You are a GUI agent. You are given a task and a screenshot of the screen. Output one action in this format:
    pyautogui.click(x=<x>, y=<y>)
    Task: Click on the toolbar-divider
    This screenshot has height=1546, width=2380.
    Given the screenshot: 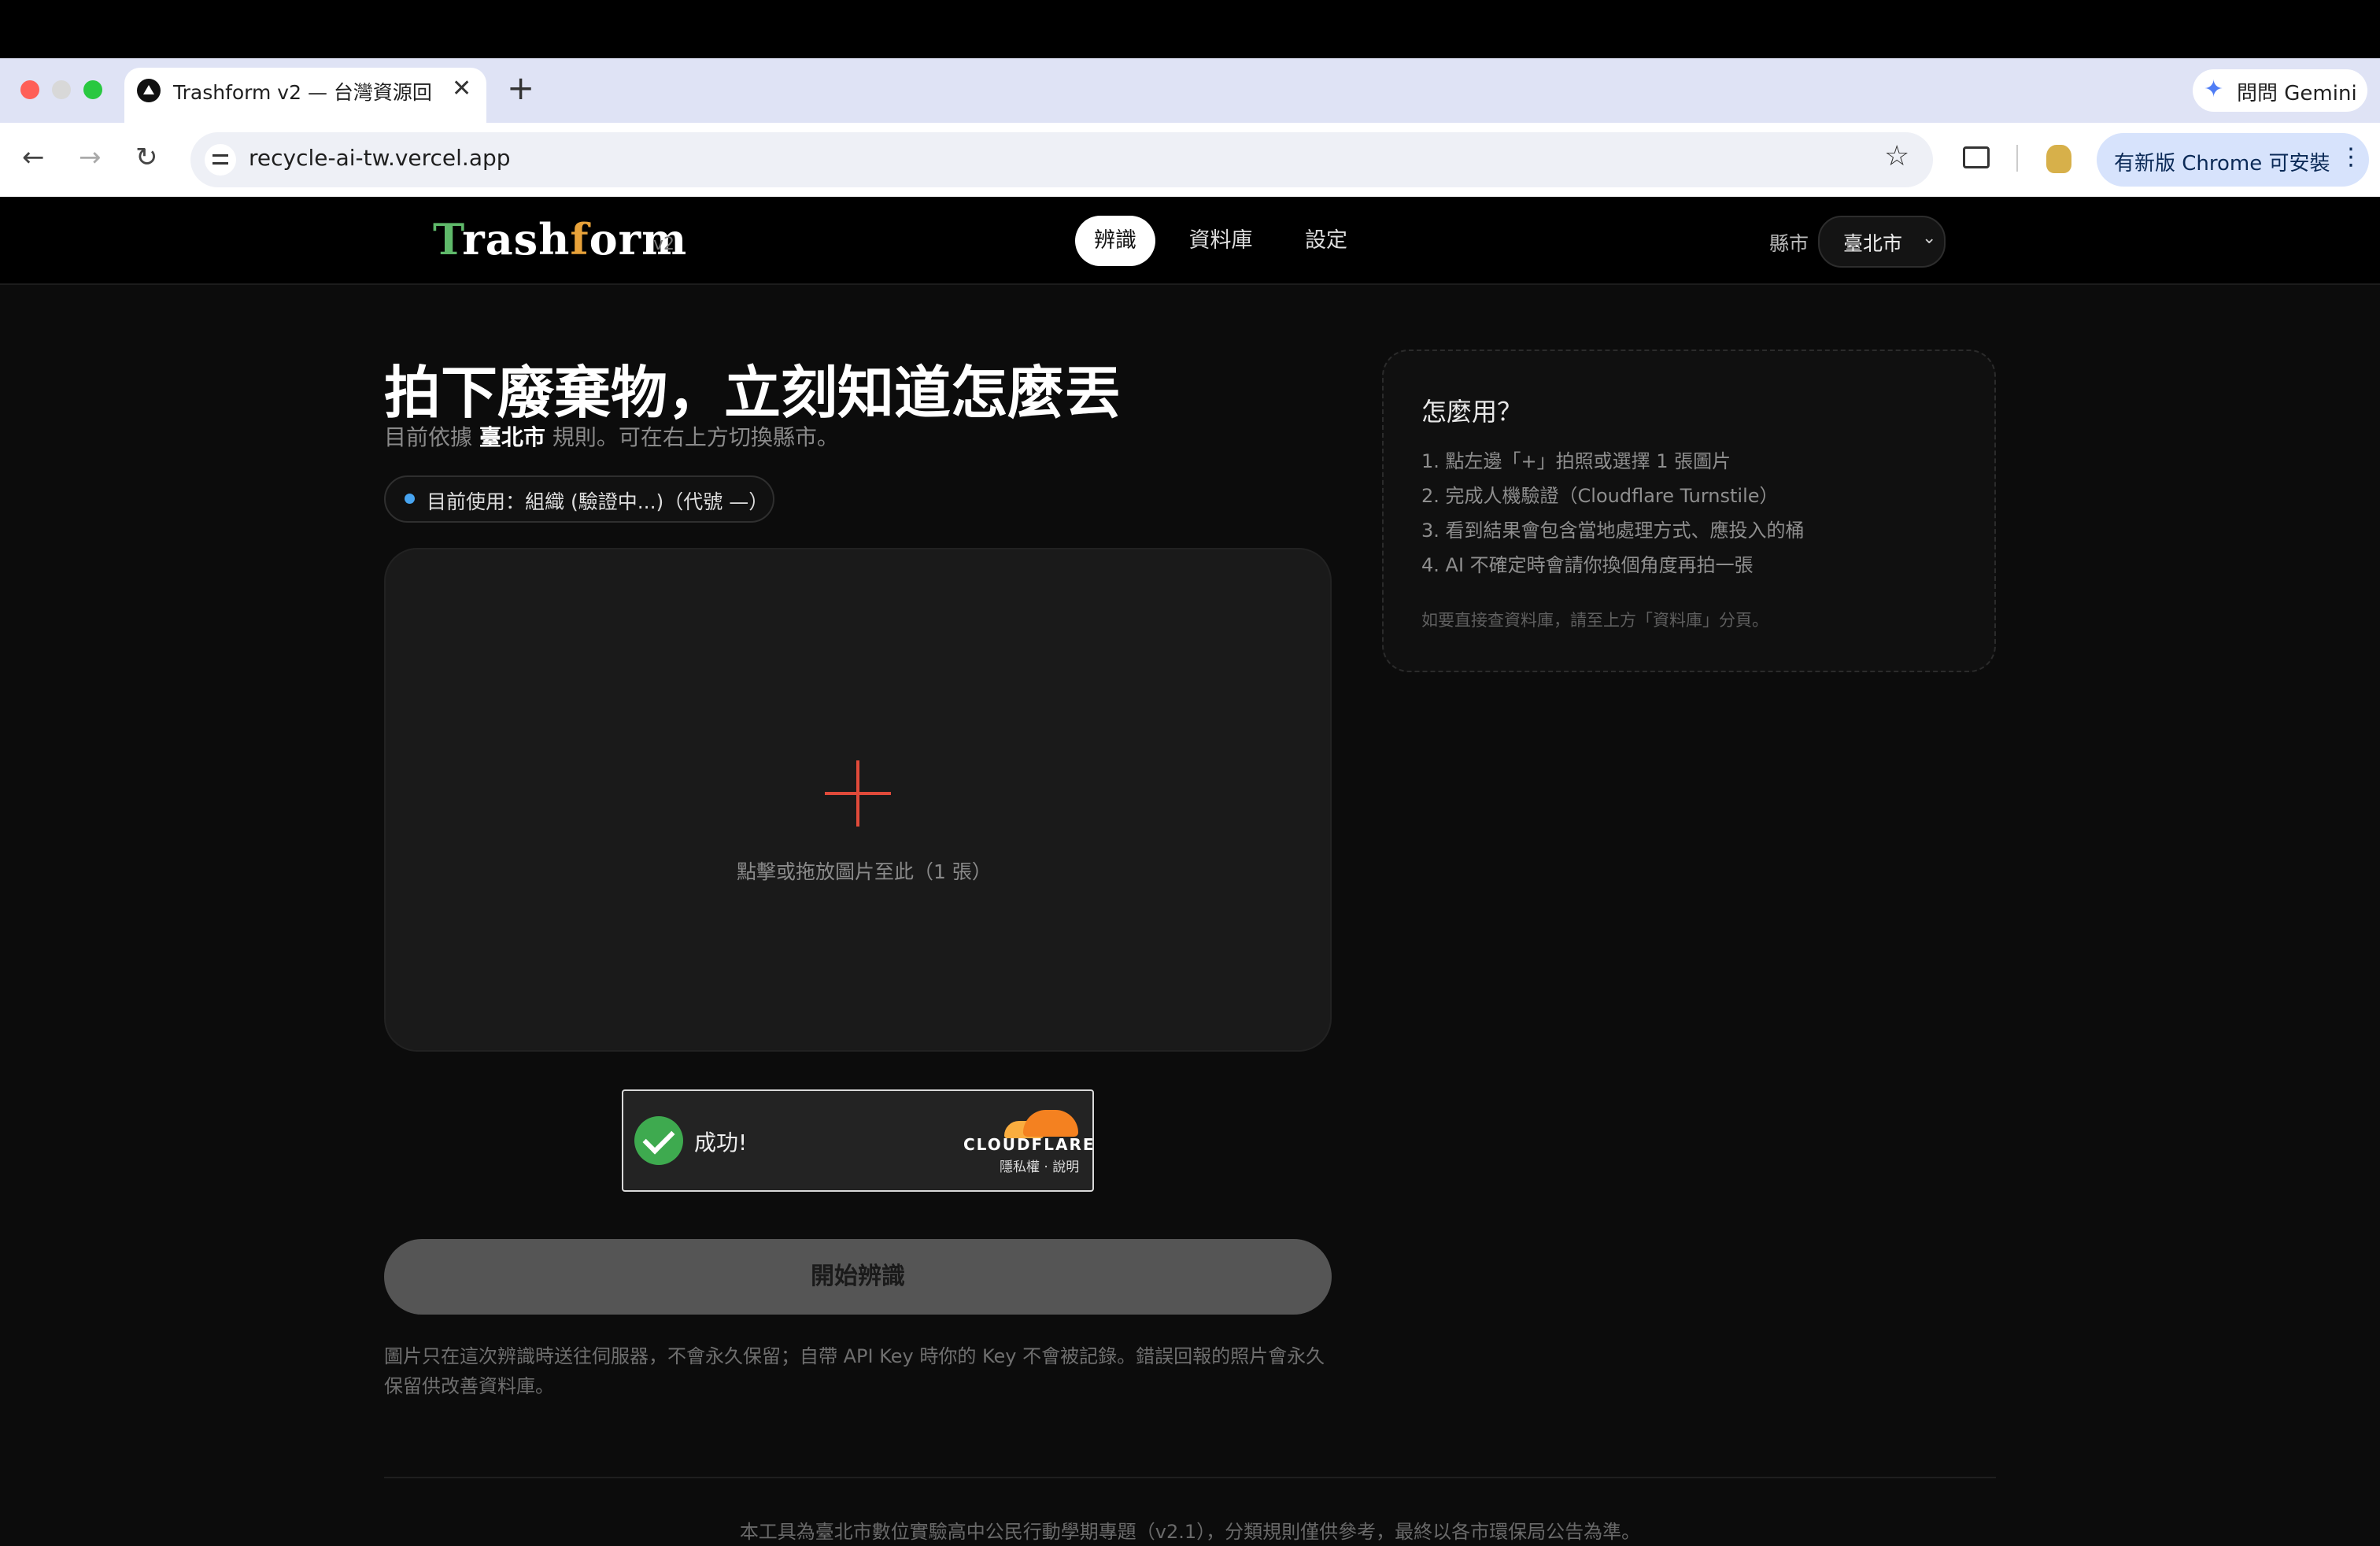 What is the action you would take?
    pyautogui.click(x=2017, y=158)
    